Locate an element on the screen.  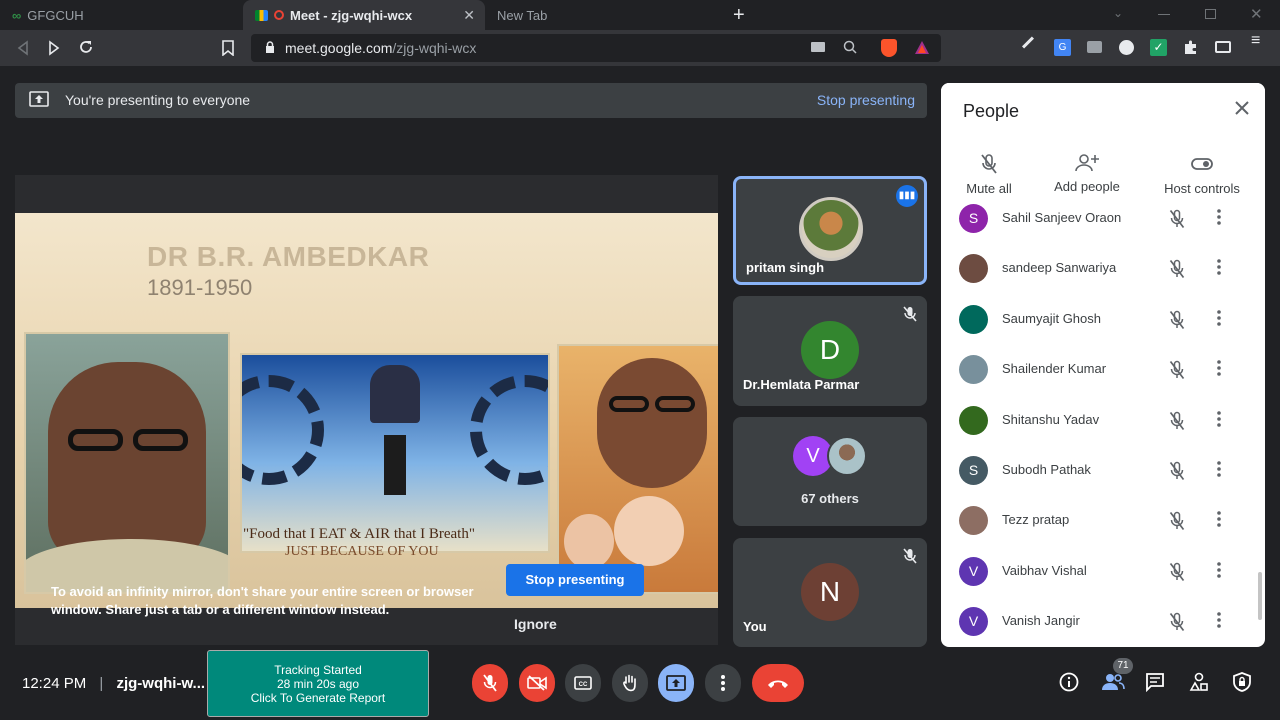
participant-row: S Subodh Pathak is located at coordinates (1103, 471).